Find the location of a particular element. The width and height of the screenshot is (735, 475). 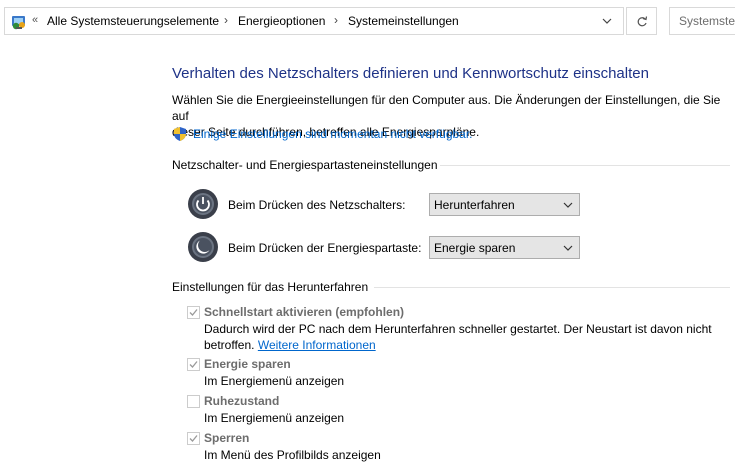

sleep-button-icon is located at coordinates (203, 247).